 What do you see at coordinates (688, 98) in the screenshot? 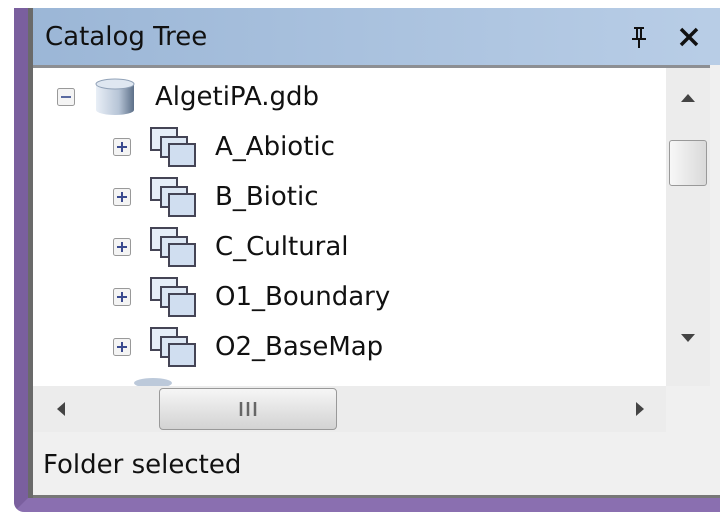
I see `scroll-up-icon` at bounding box center [688, 98].